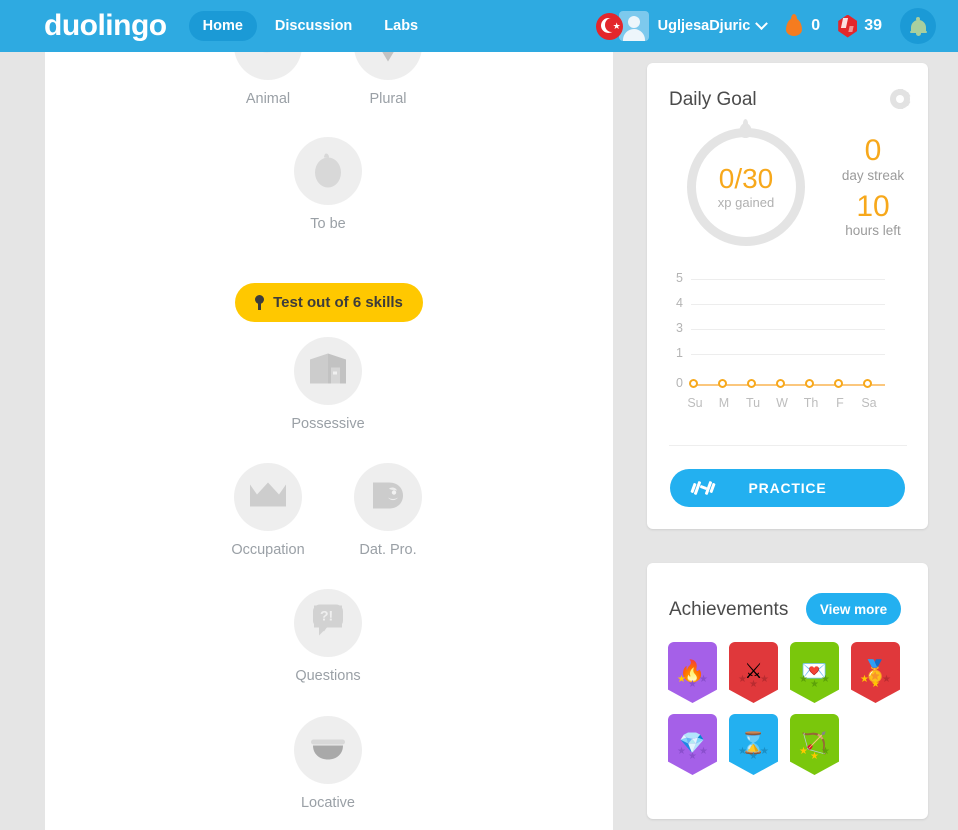 This screenshot has height=830, width=958. What do you see at coordinates (713, 99) in the screenshot?
I see `daily-goal-title: Daily Goal` at bounding box center [713, 99].